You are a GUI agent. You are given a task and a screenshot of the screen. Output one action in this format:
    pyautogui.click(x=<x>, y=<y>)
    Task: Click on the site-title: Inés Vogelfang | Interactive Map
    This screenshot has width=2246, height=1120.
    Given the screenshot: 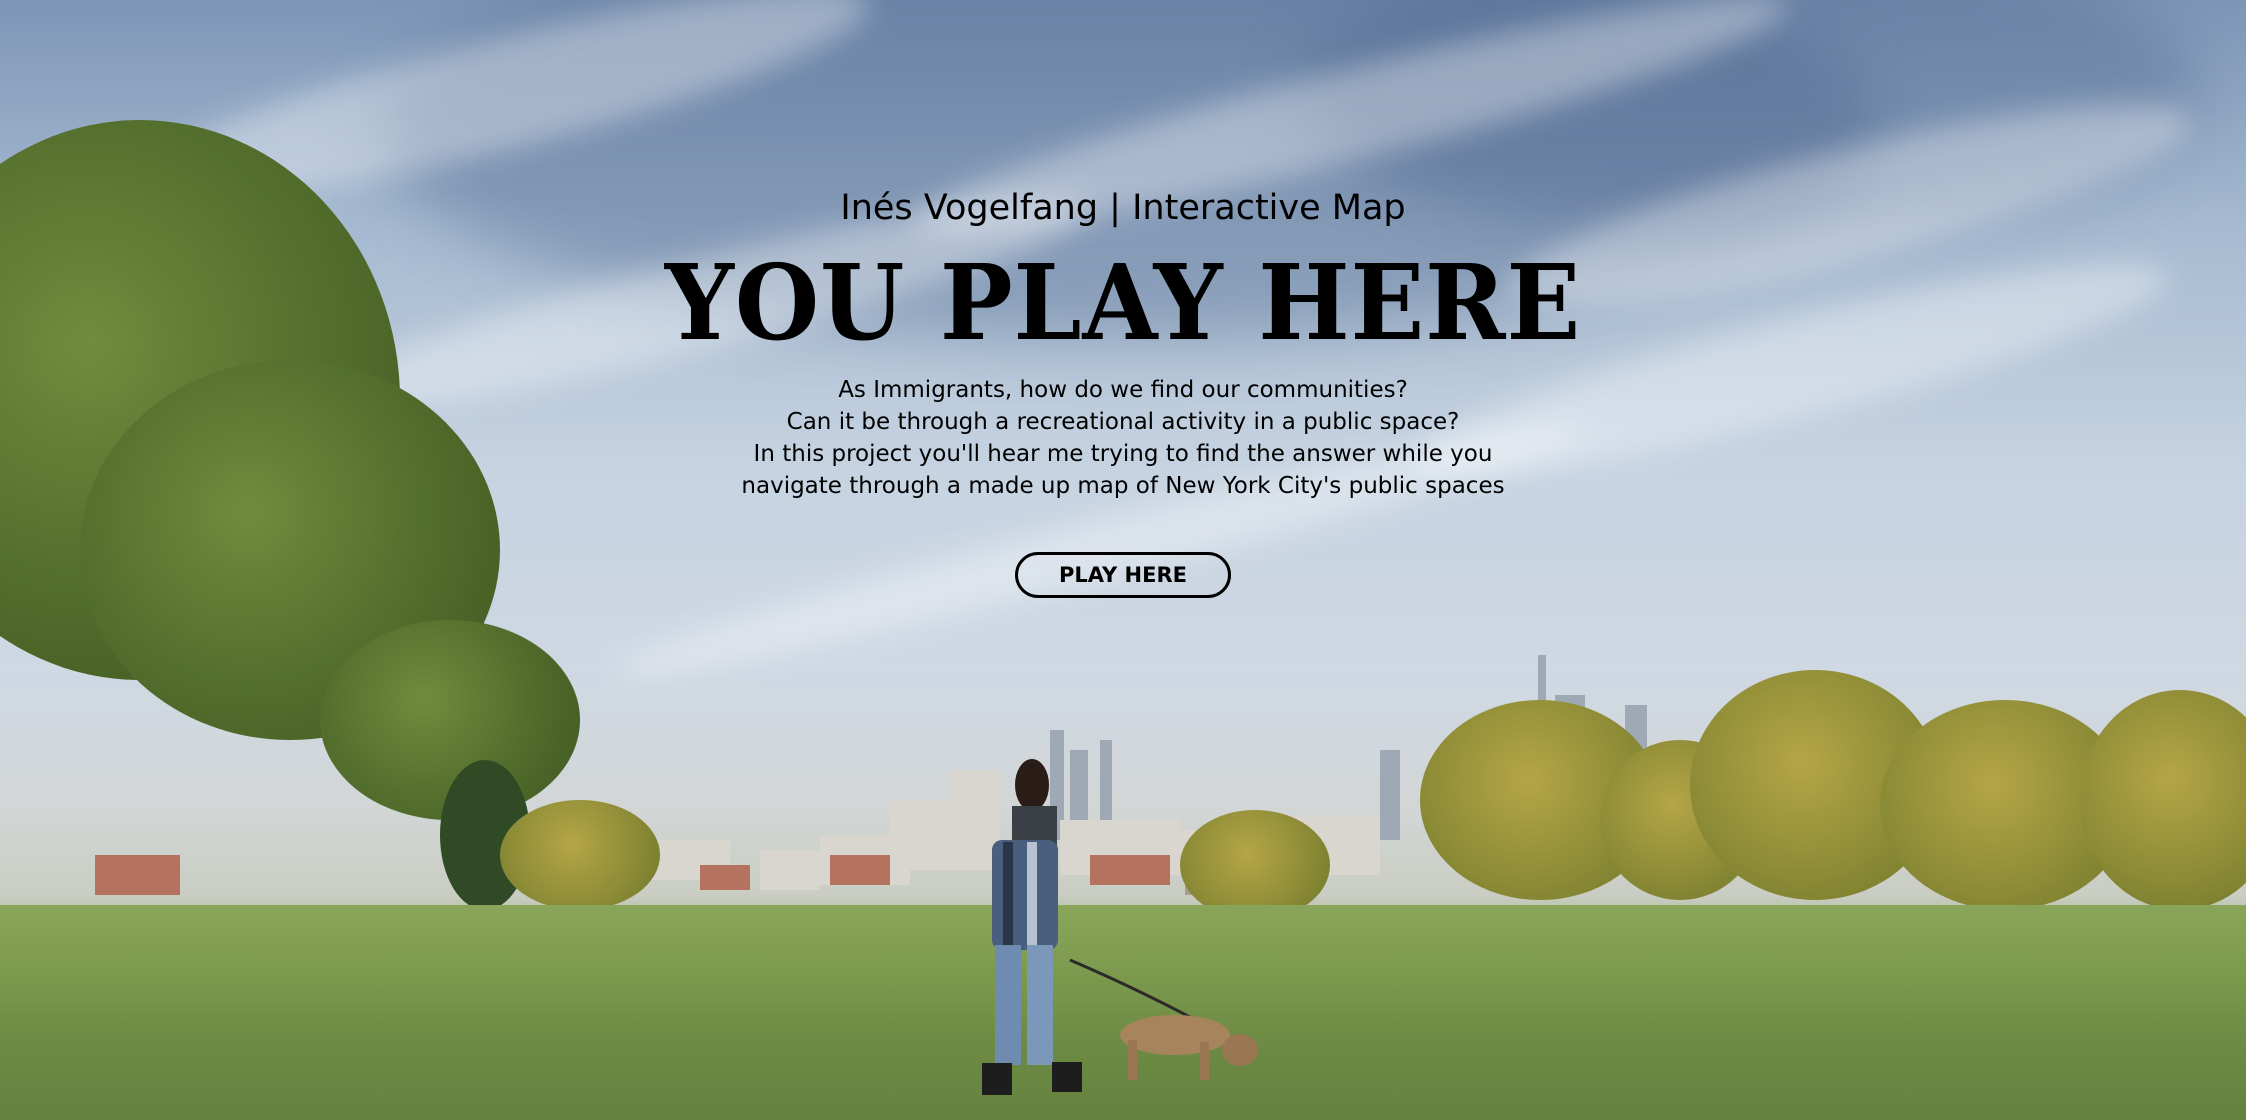 What is the action you would take?
    pyautogui.click(x=1123, y=208)
    